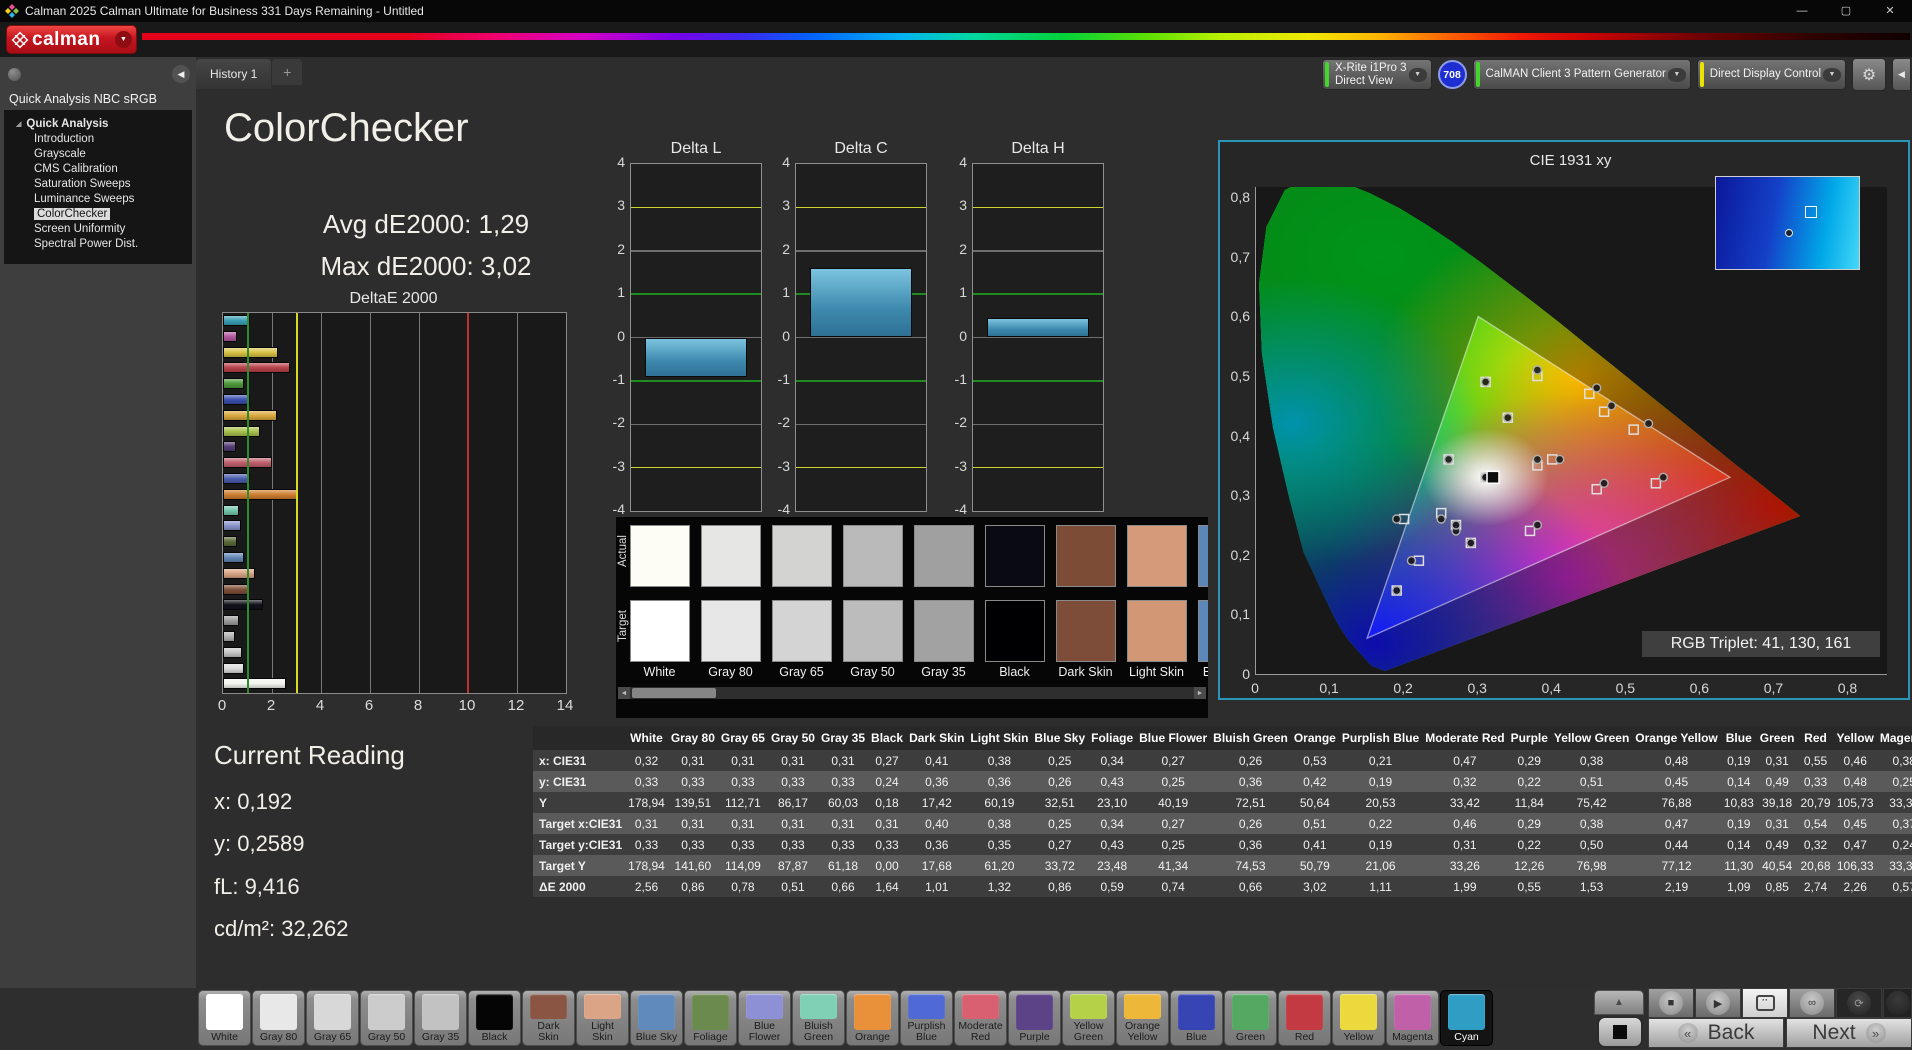 Image resolution: width=1912 pixels, height=1050 pixels. What do you see at coordinates (278, 1018) in the screenshot?
I see `patch-button-gray-80: Gray 80` at bounding box center [278, 1018].